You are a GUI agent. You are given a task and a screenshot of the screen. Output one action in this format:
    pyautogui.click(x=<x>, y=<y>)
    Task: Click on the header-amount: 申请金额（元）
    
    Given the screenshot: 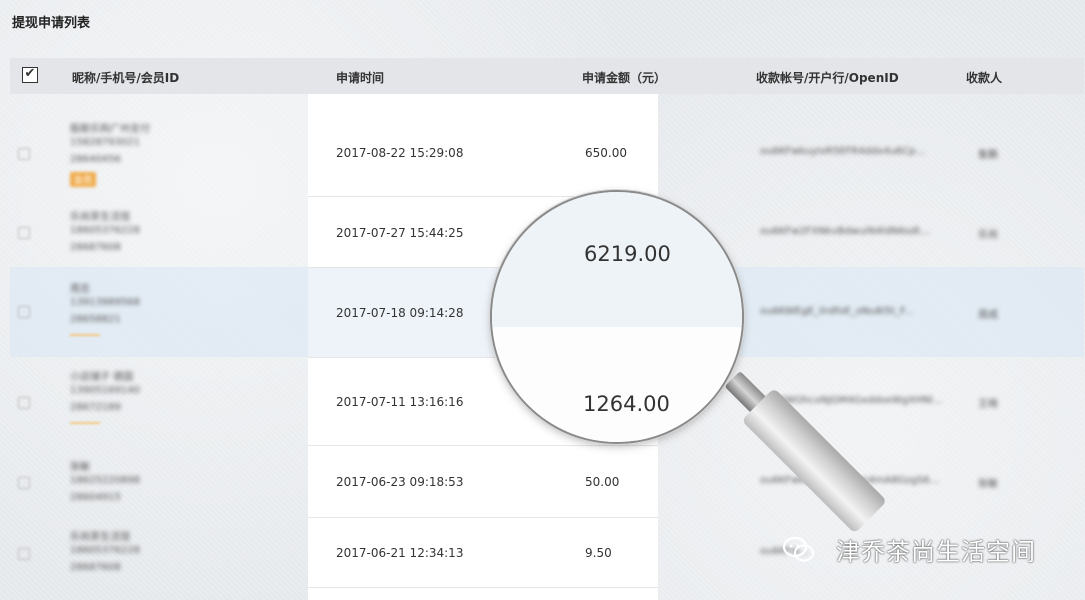 What is the action you would take?
    pyautogui.click(x=624, y=78)
    